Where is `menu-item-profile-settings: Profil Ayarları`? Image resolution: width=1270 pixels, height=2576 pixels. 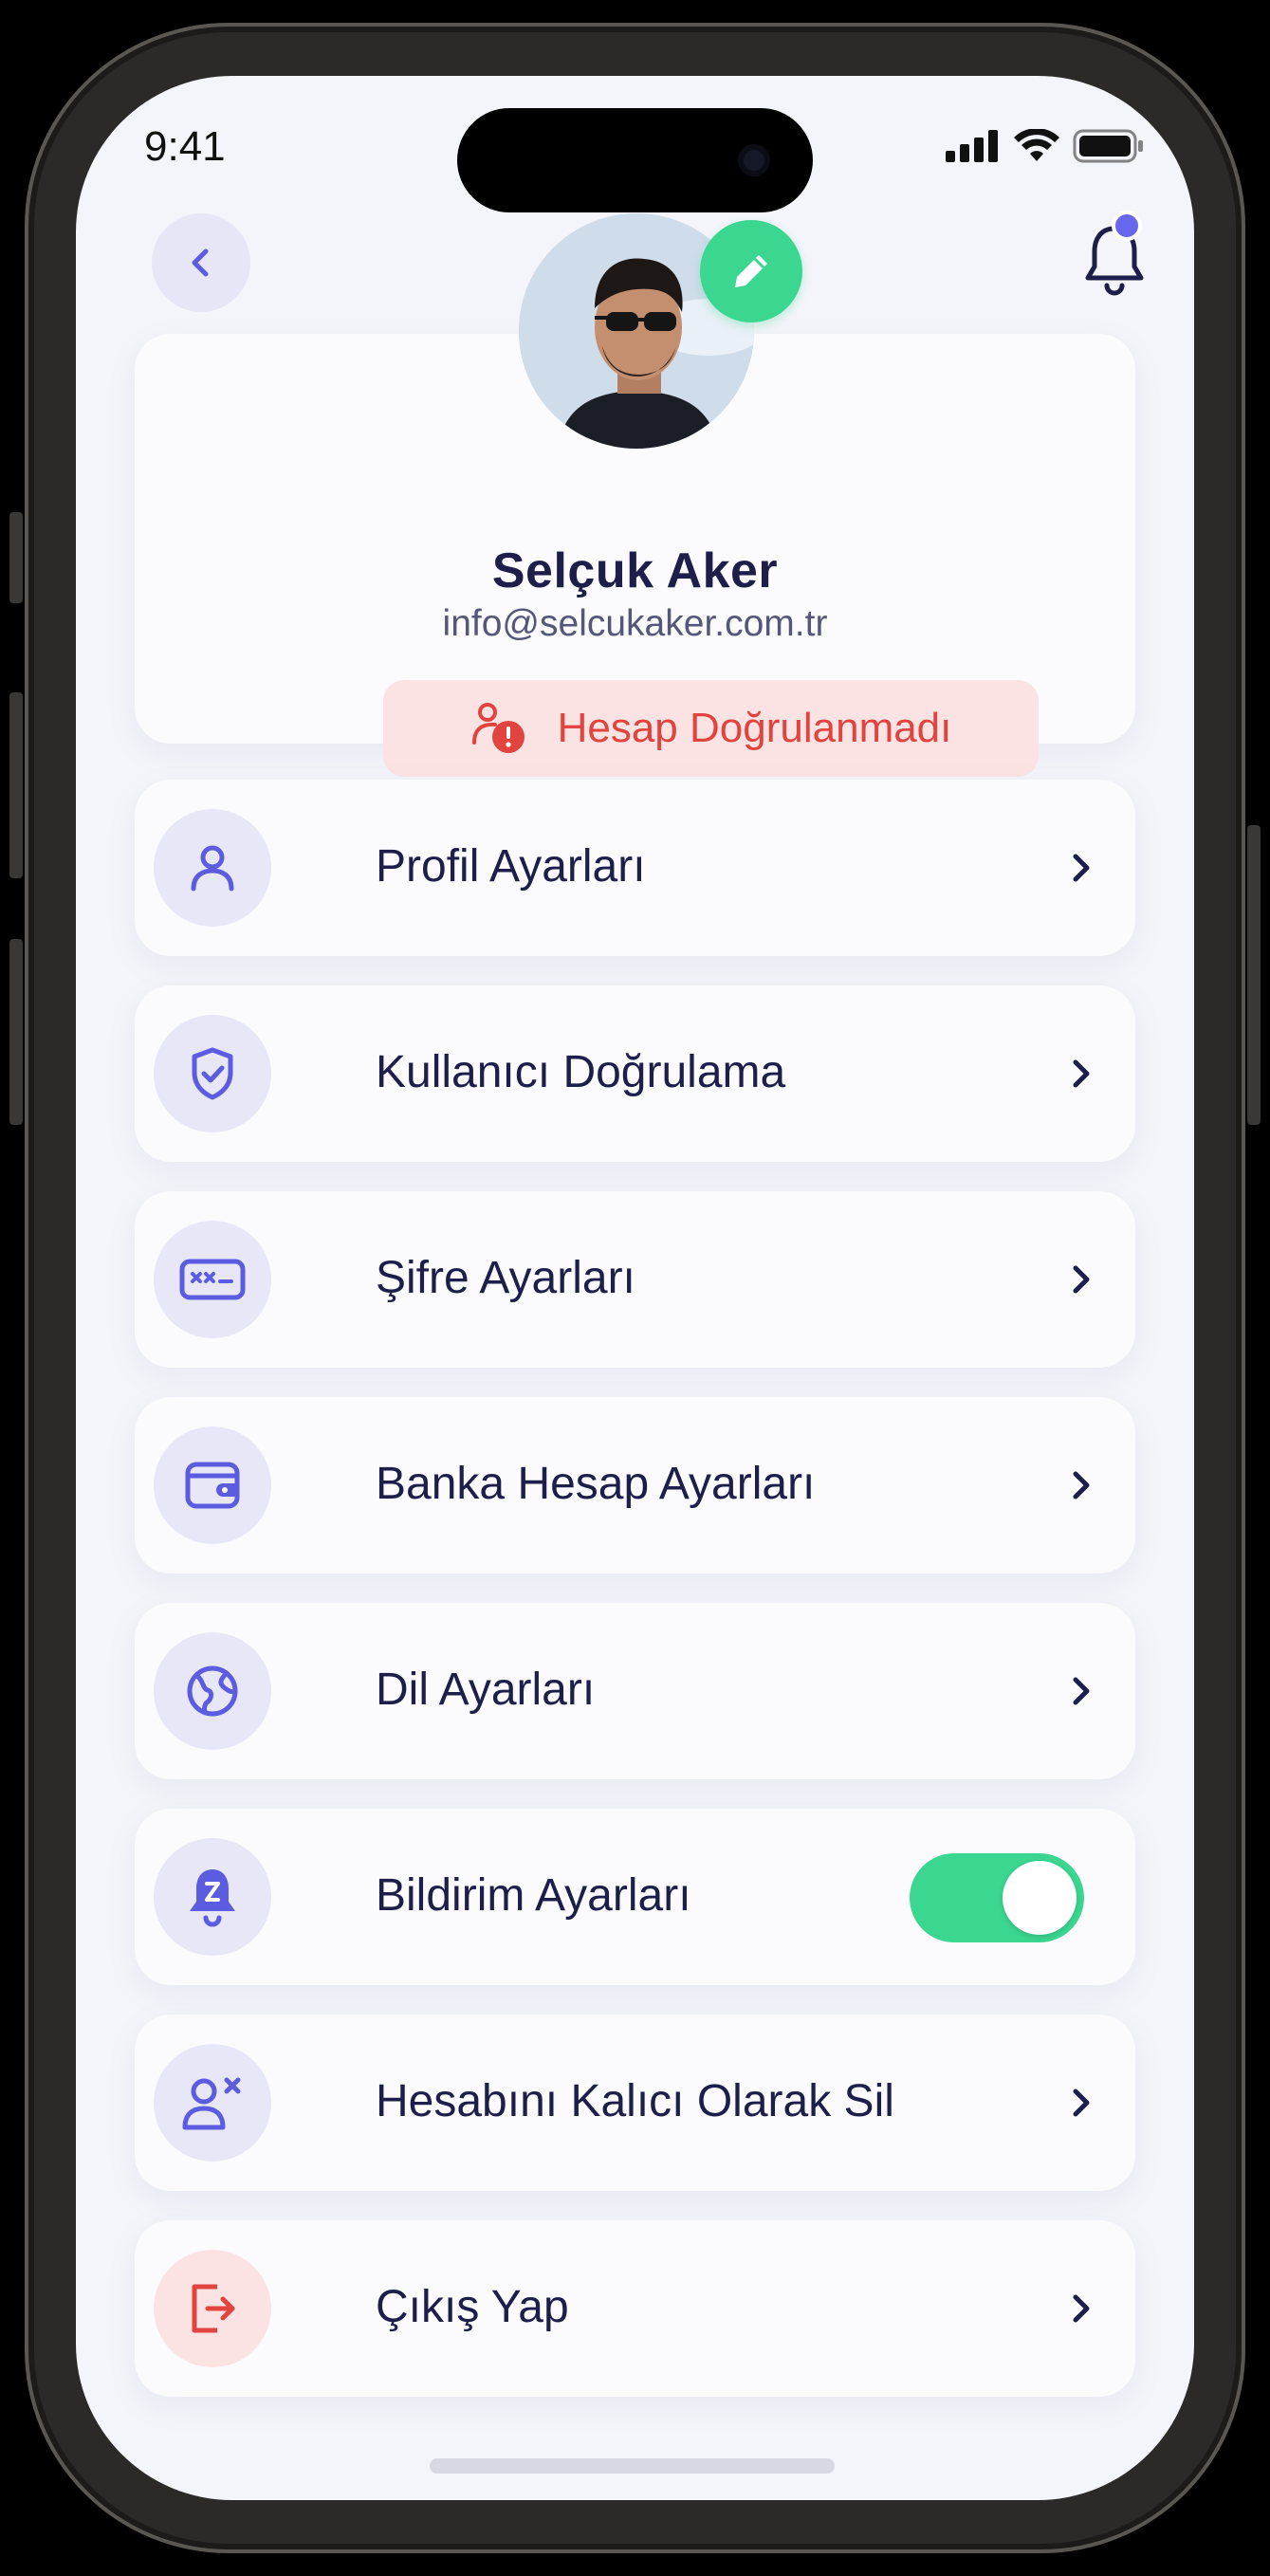
menu-item-profile-settings: Profil Ayarları is located at coordinates (635, 868).